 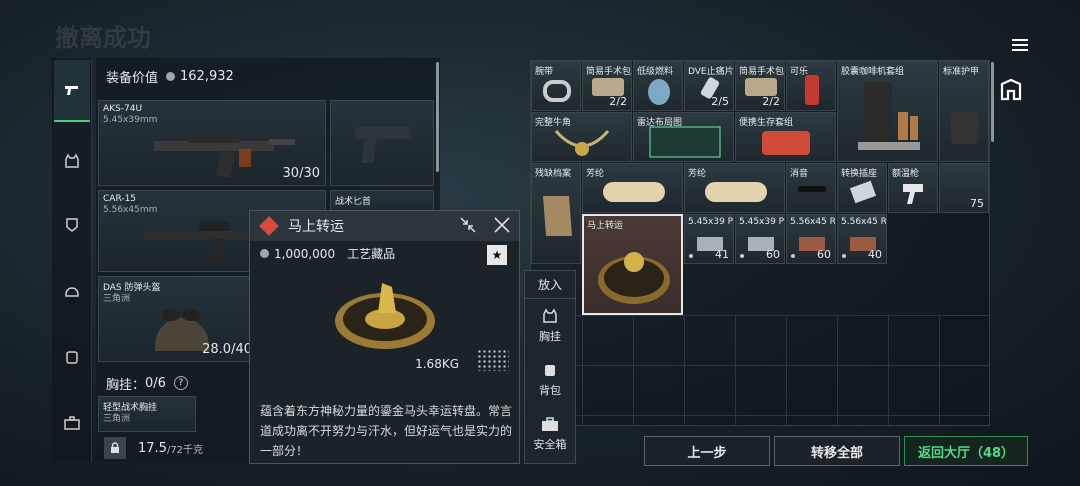 What do you see at coordinates (992, 102) in the screenshot?
I see `inventory-scrollbar` at bounding box center [992, 102].